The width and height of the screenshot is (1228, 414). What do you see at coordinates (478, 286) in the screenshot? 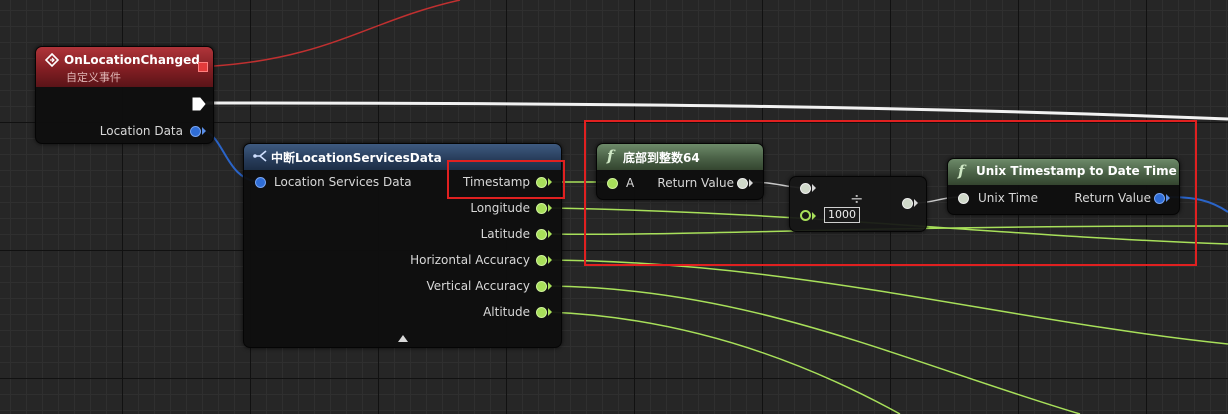
I see `vertical-accuracy-label: Vertical Accuracy` at bounding box center [478, 286].